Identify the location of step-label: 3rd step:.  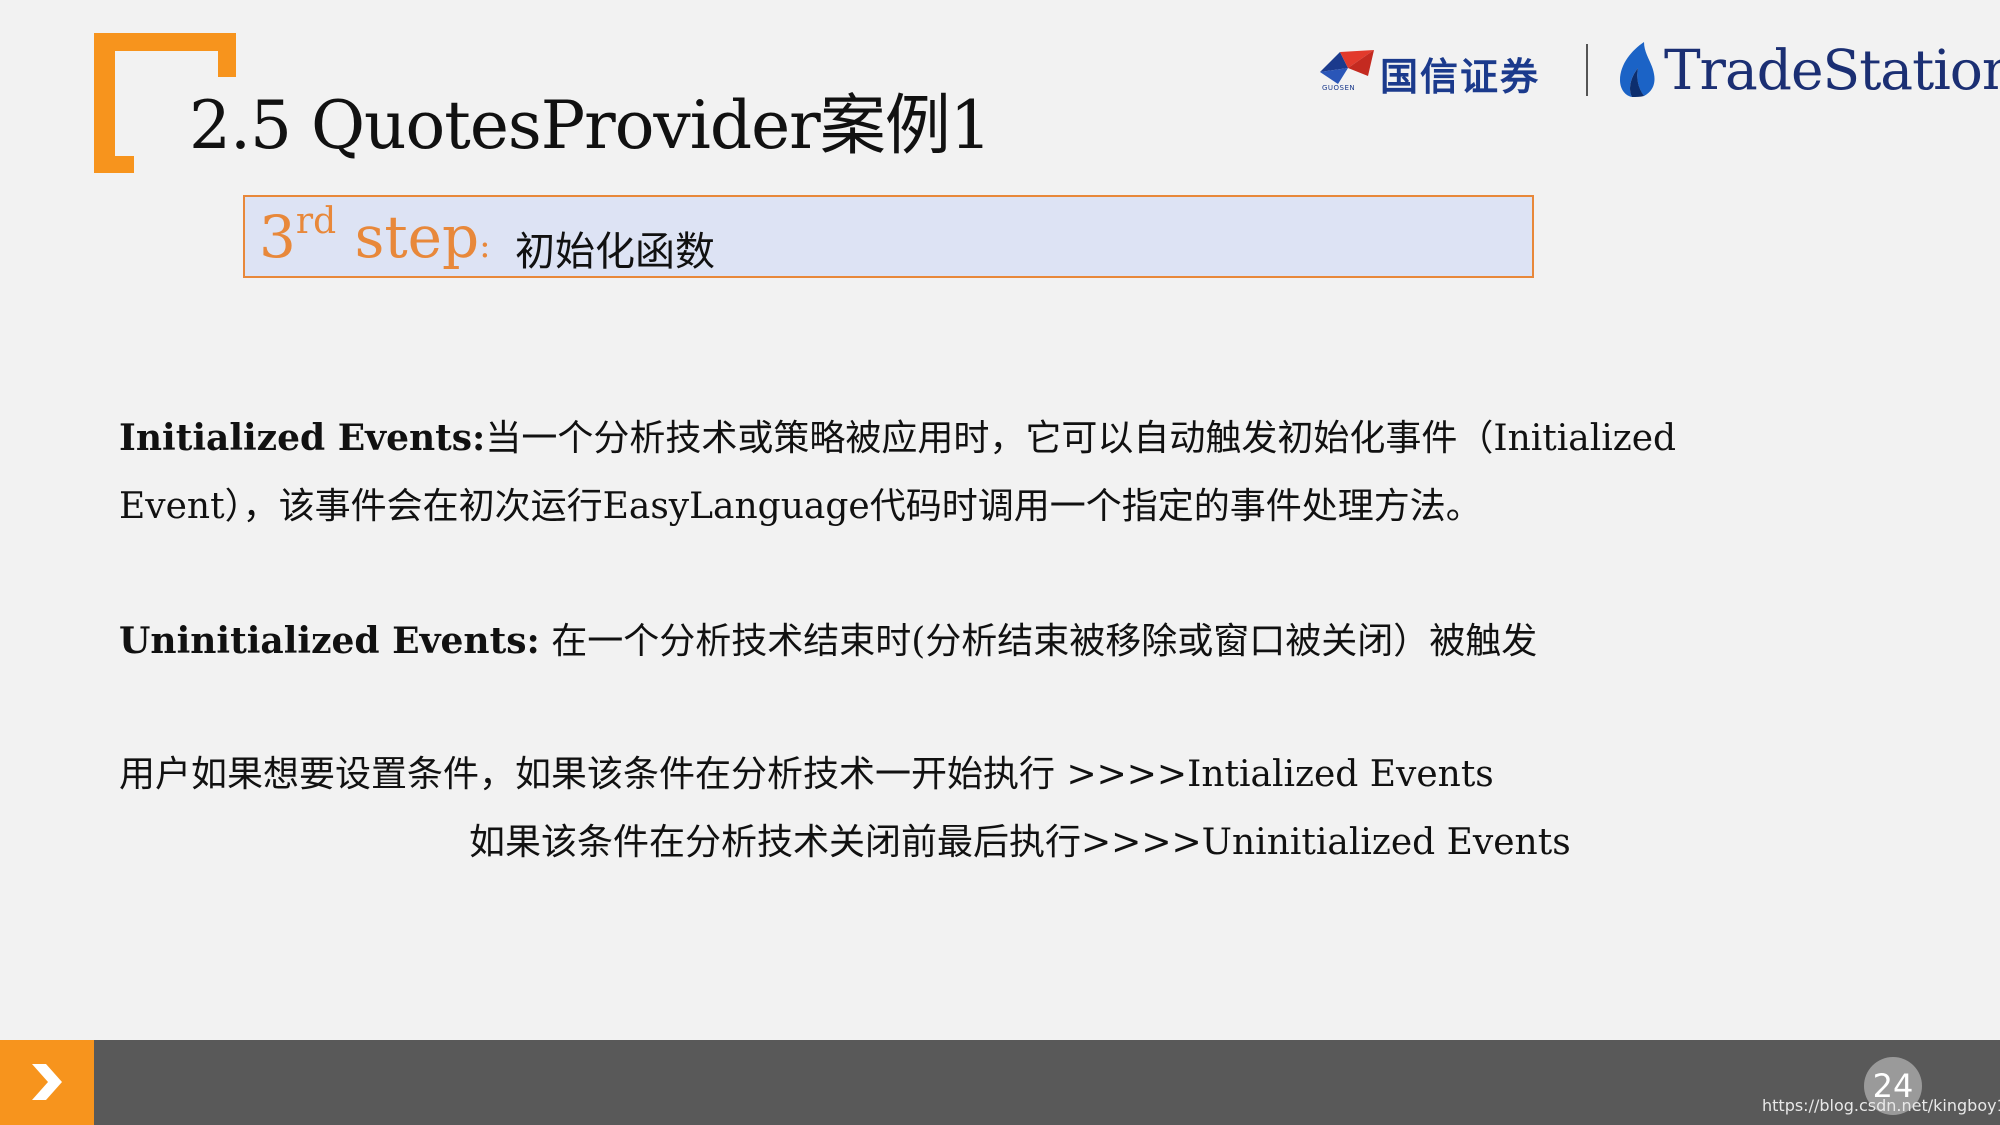
(375, 235).